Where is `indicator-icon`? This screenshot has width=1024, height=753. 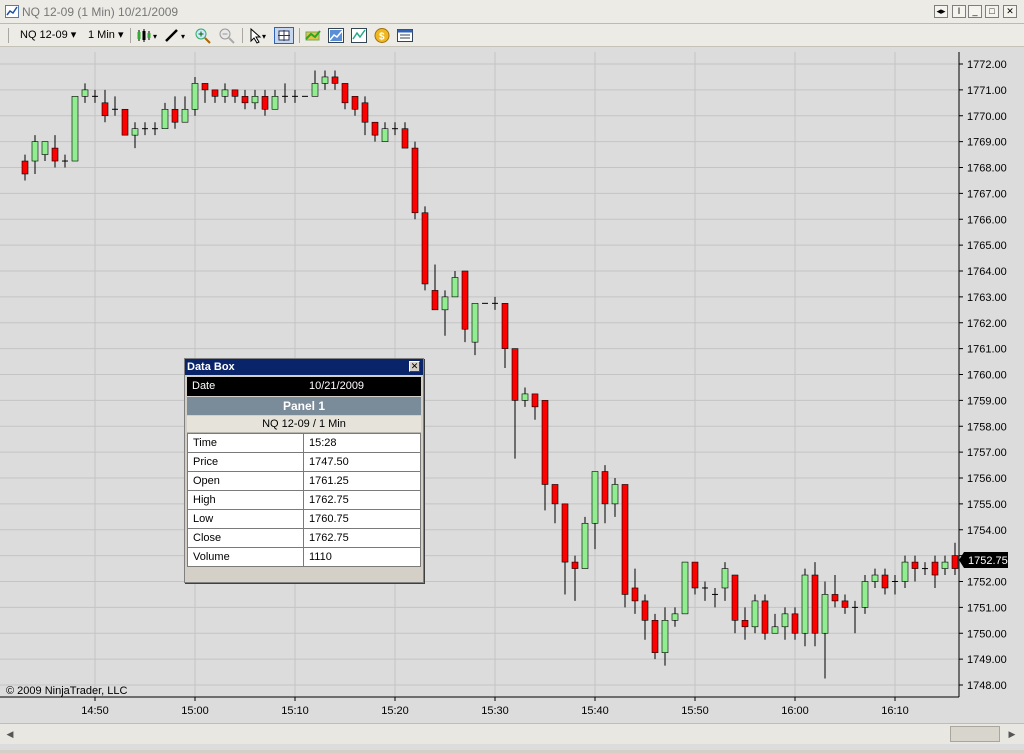
indicator-icon is located at coordinates (336, 35).